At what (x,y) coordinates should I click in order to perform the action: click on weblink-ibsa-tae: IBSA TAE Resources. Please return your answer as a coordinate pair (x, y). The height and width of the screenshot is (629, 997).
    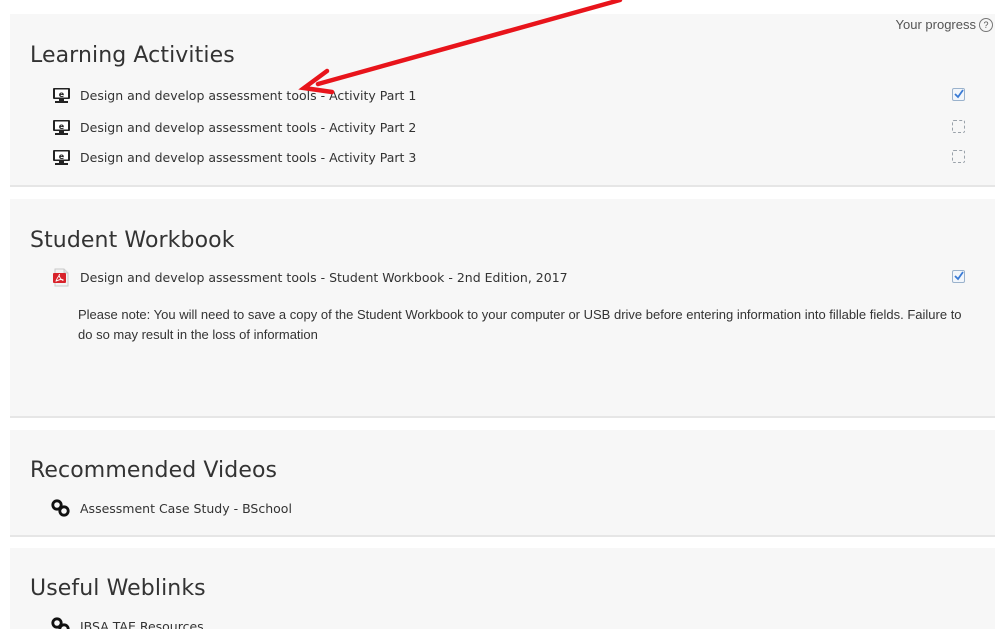
    Looking at the image, I should click on (142, 624).